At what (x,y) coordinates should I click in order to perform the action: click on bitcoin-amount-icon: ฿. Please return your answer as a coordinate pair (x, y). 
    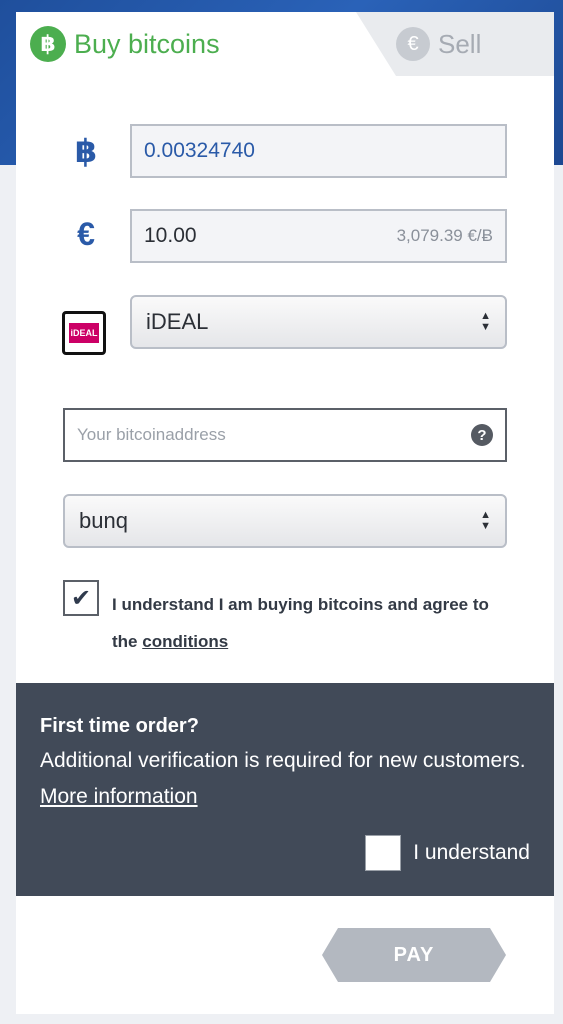
    Looking at the image, I should click on (86, 151).